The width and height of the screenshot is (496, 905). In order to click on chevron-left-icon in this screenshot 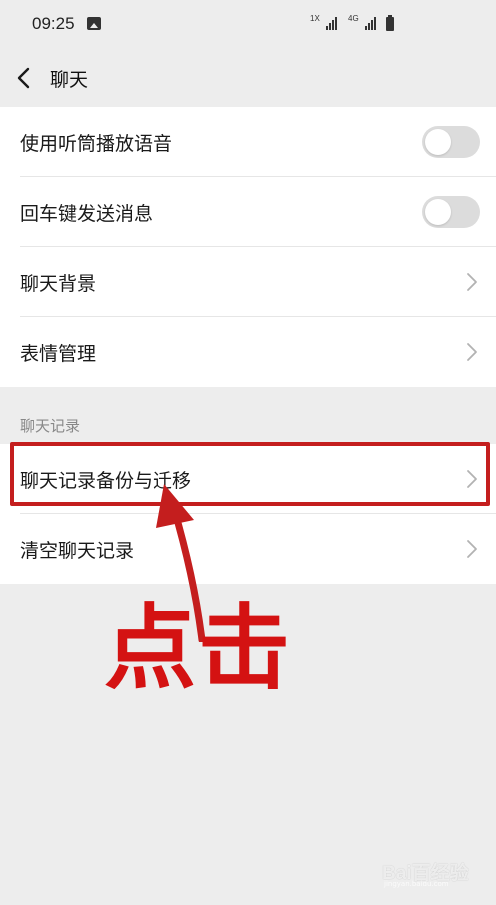, I will do `click(25, 78)`.